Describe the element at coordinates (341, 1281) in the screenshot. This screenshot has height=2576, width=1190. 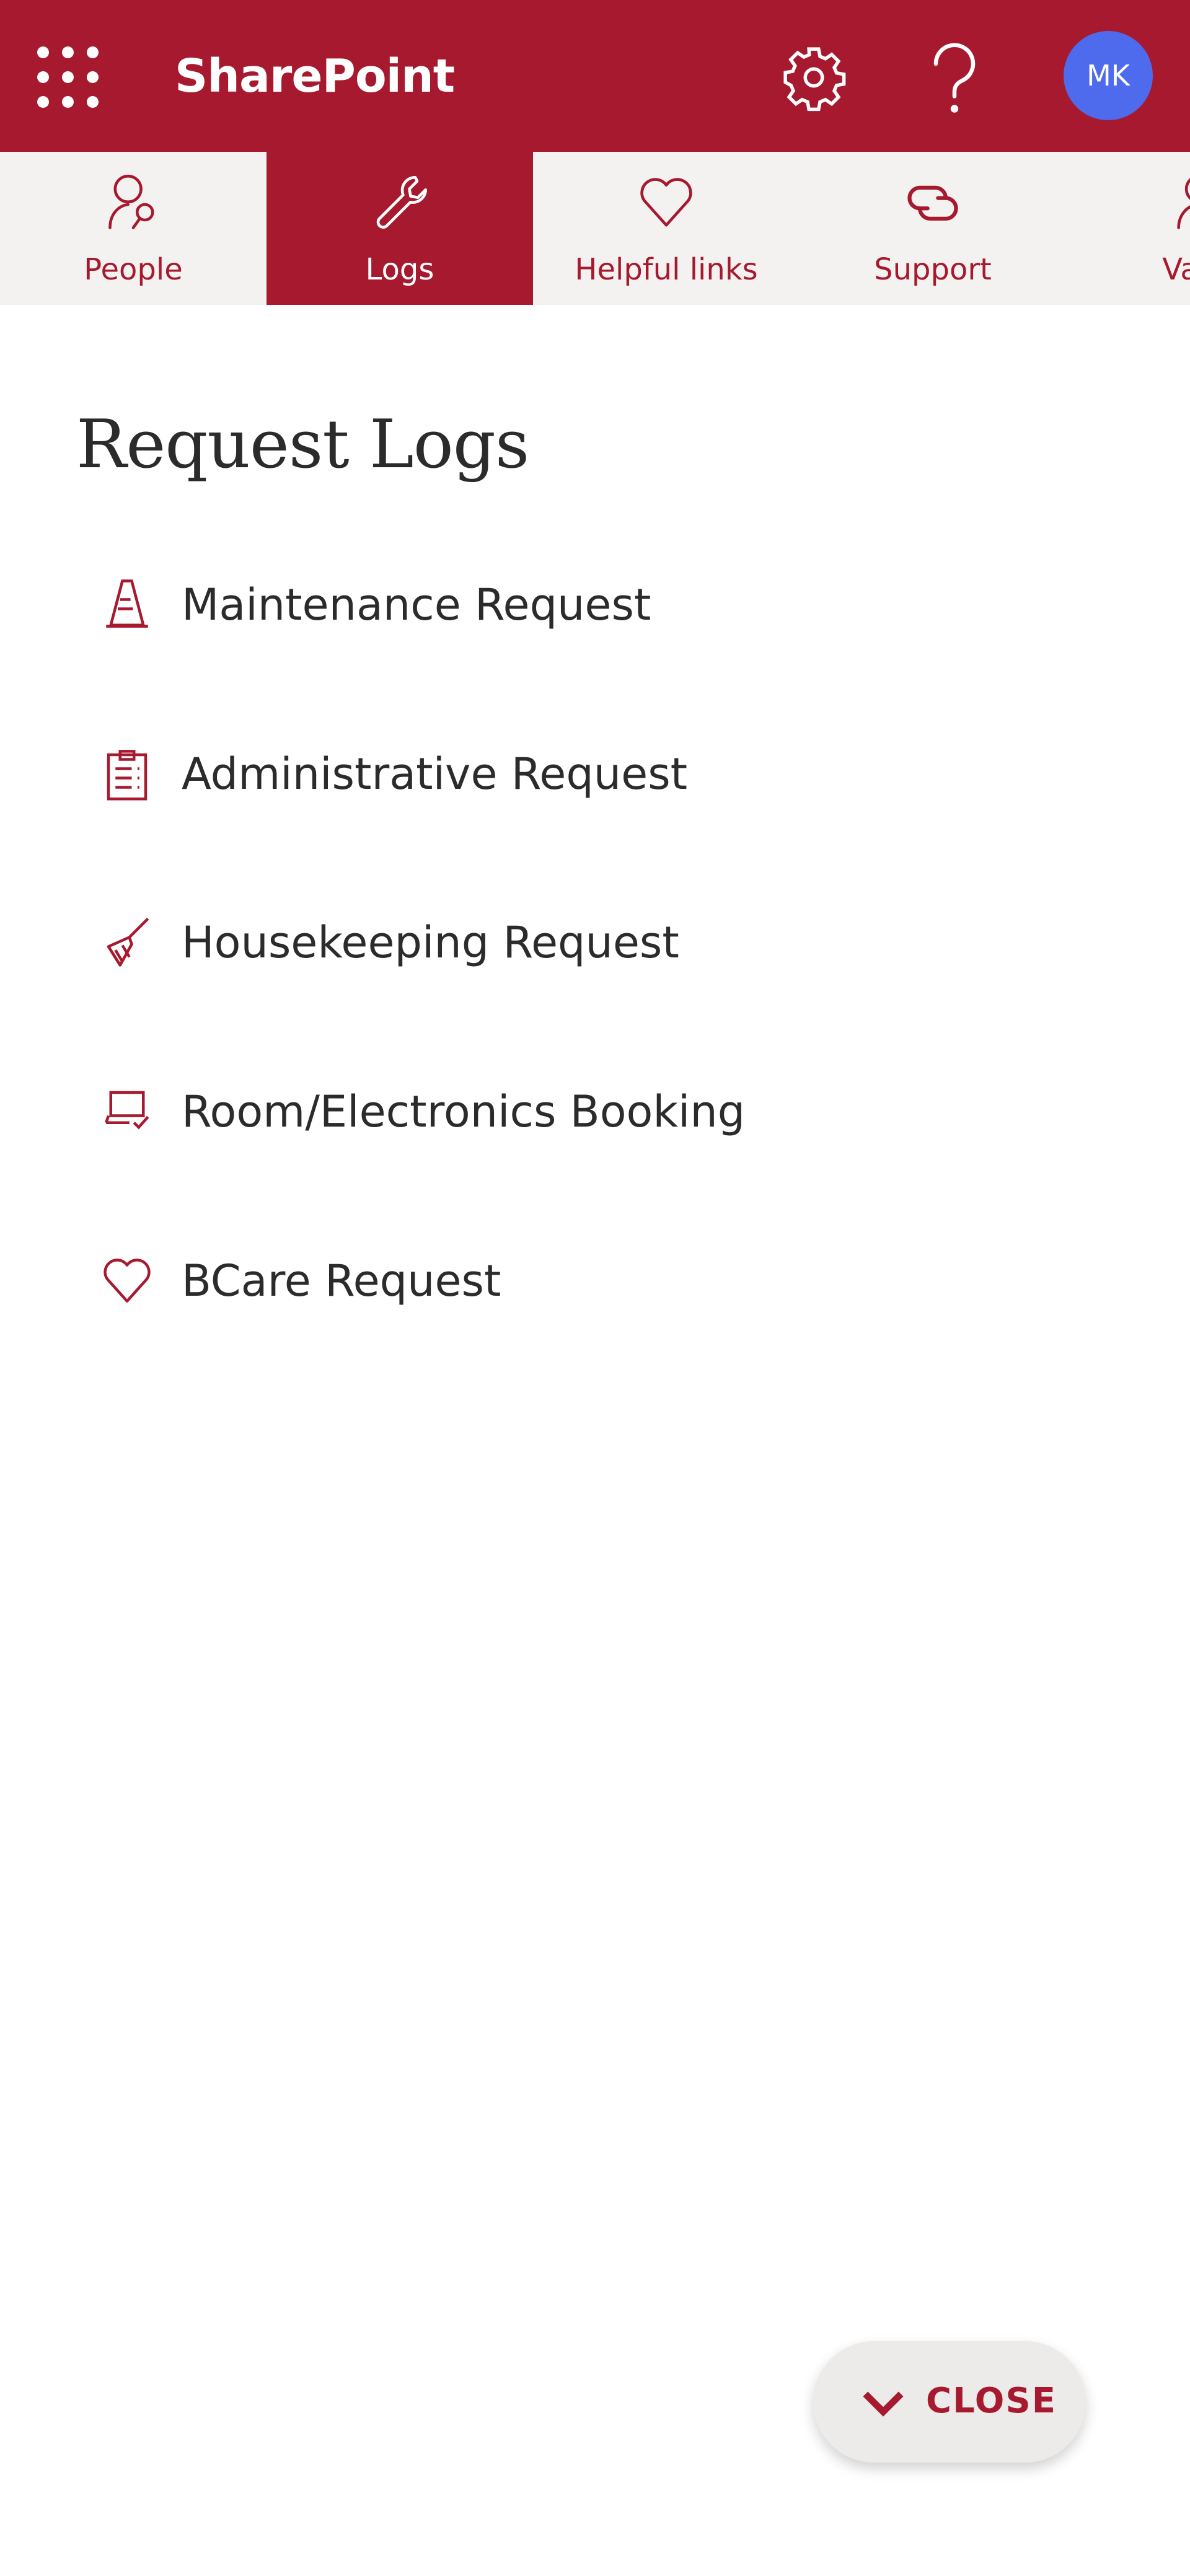
I see `list-item-label: BCare Request` at that location.